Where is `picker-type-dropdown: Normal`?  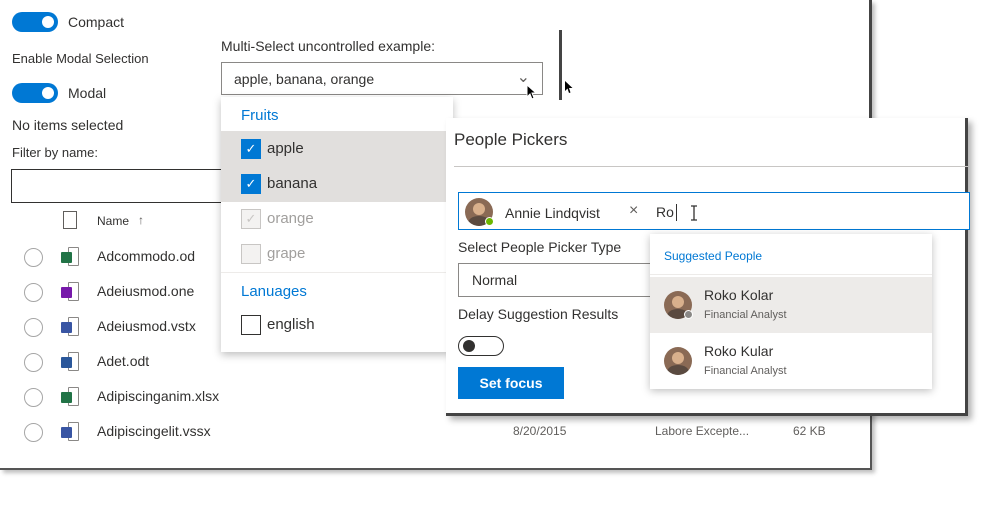 picker-type-dropdown: Normal is located at coordinates (557, 280).